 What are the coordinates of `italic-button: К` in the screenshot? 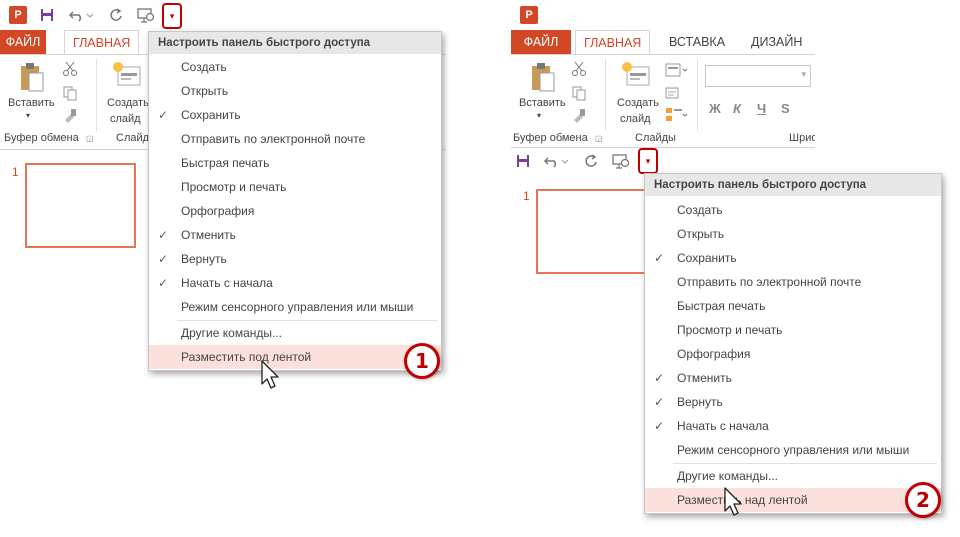 It's located at (737, 108).